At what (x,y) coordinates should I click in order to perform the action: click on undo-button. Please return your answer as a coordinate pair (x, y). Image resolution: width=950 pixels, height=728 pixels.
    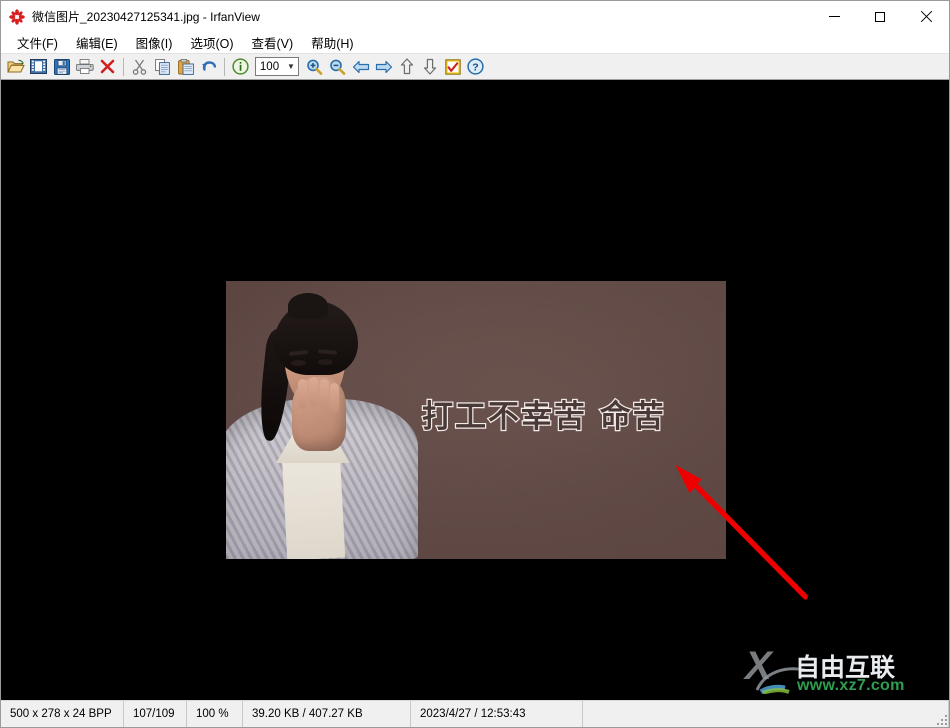
    Looking at the image, I should click on (208, 67).